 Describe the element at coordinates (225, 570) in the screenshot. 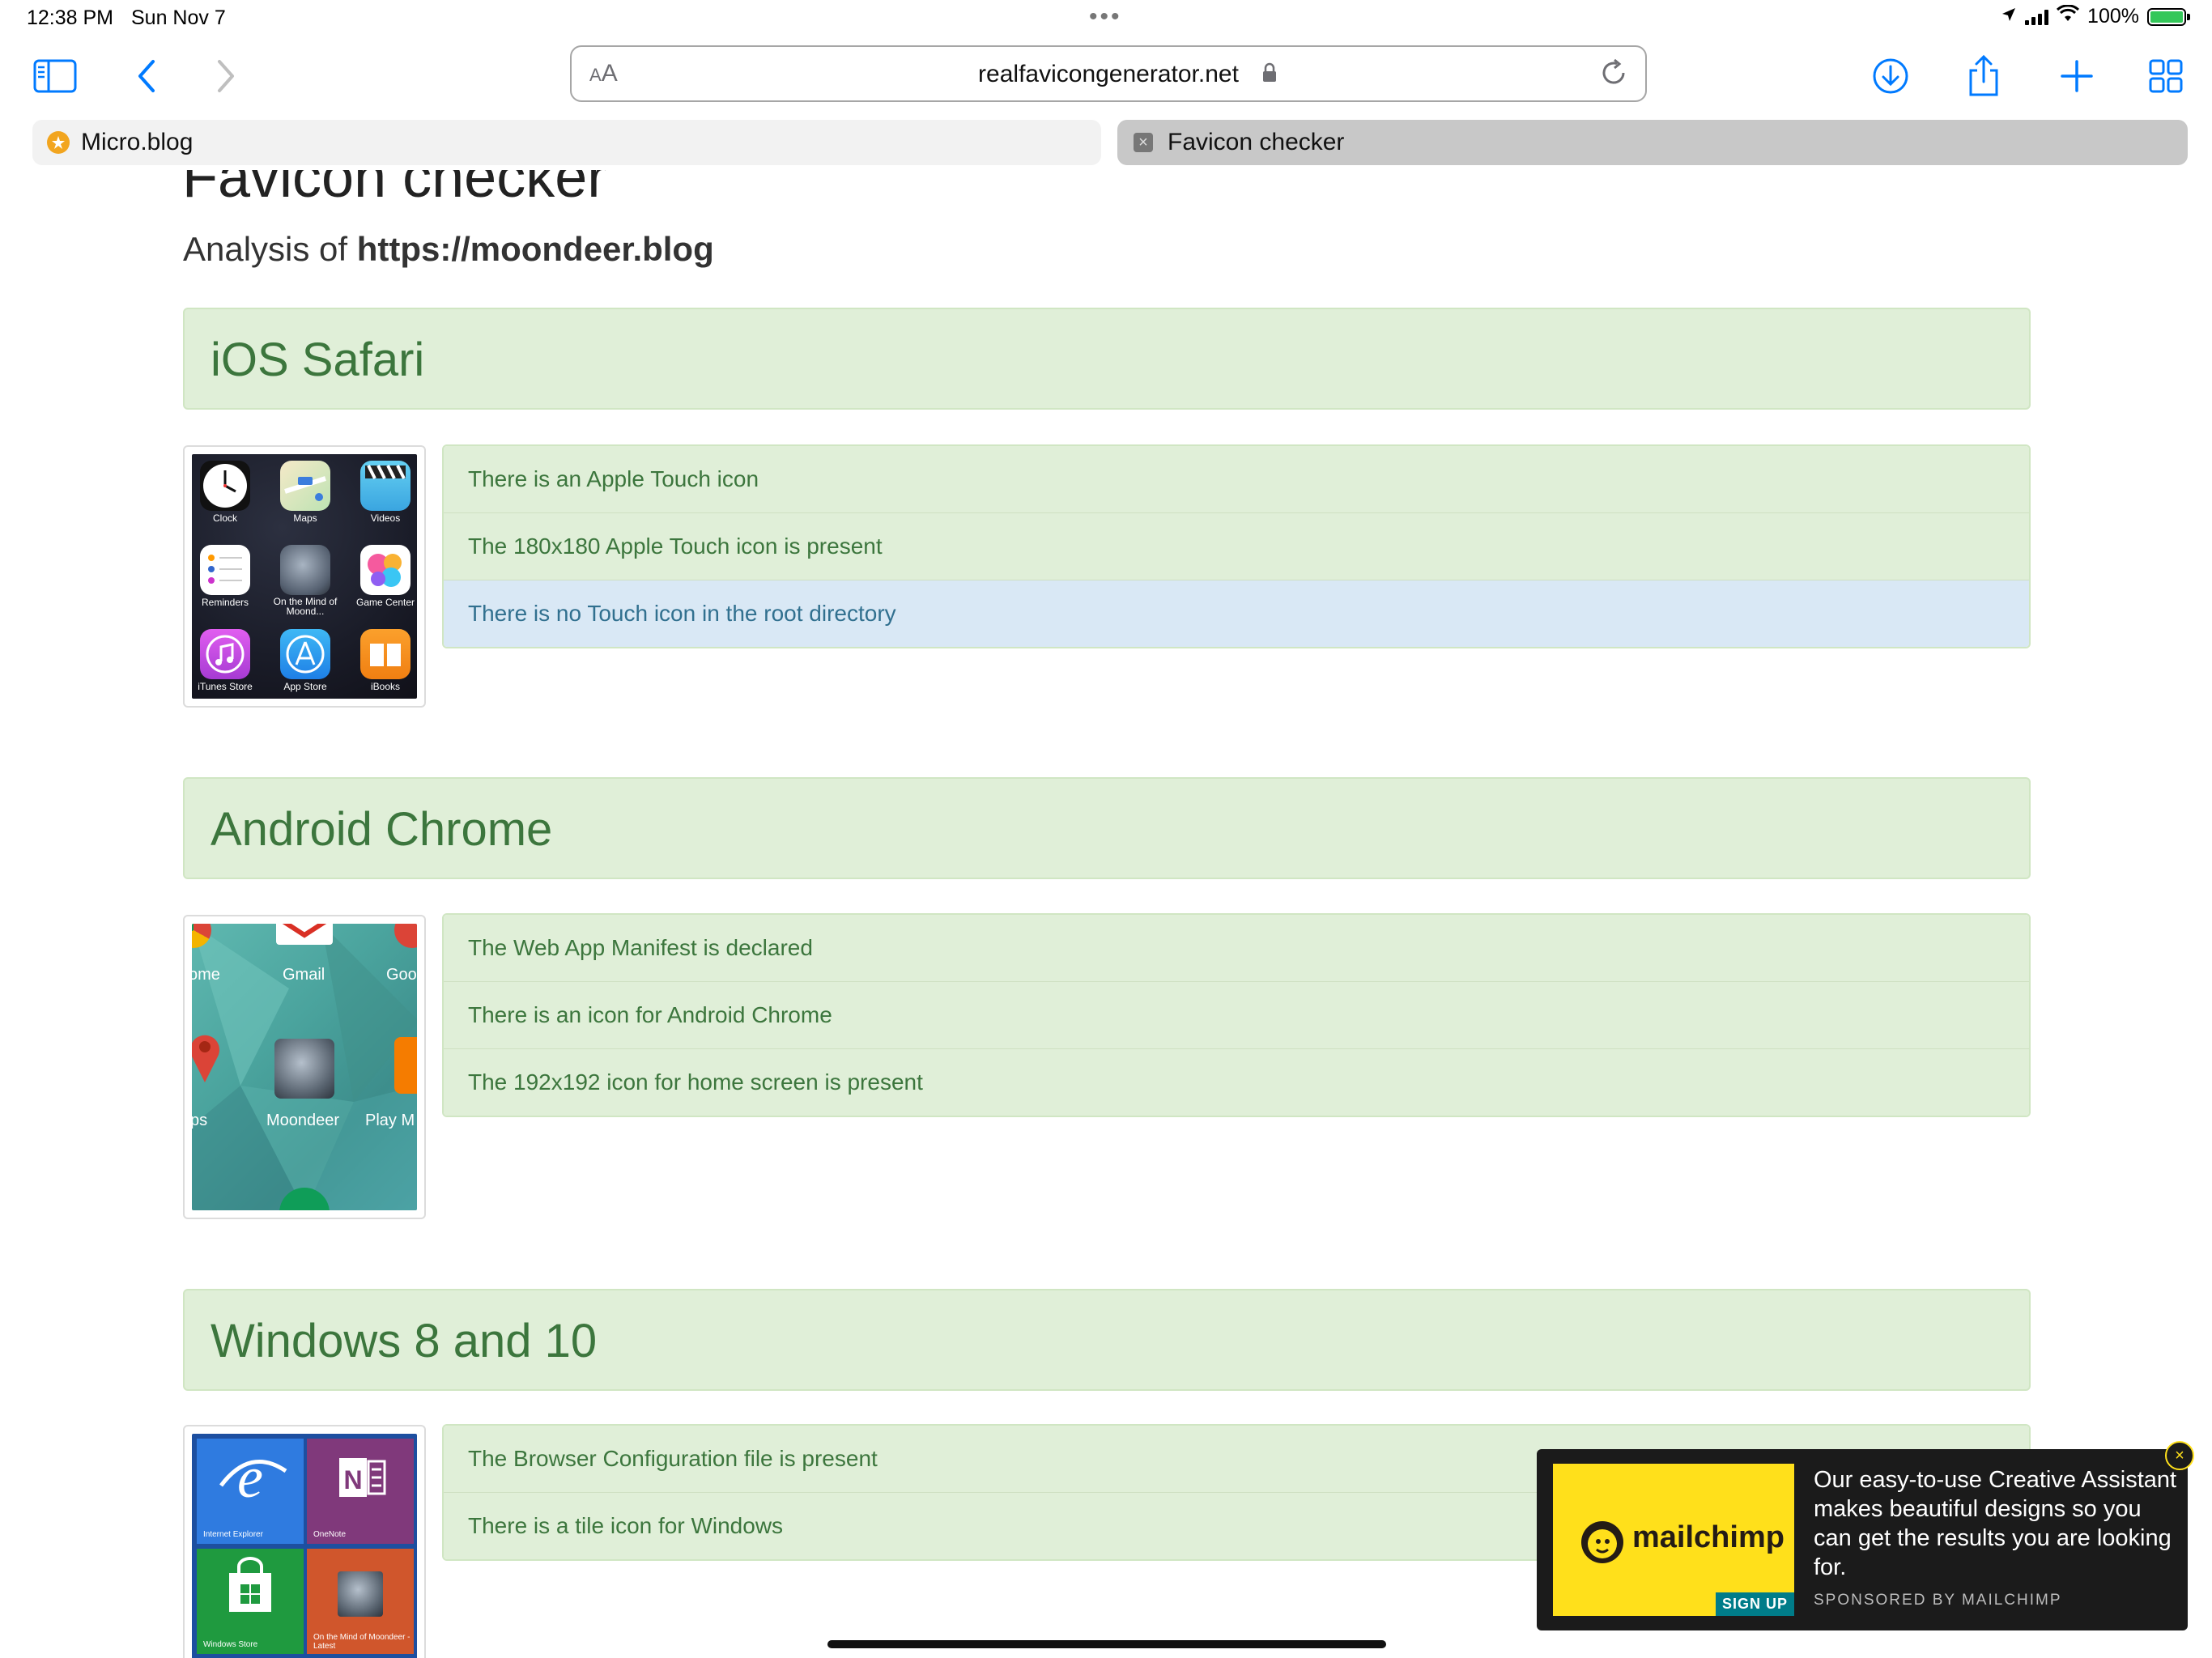

I see `reminders-icon` at that location.